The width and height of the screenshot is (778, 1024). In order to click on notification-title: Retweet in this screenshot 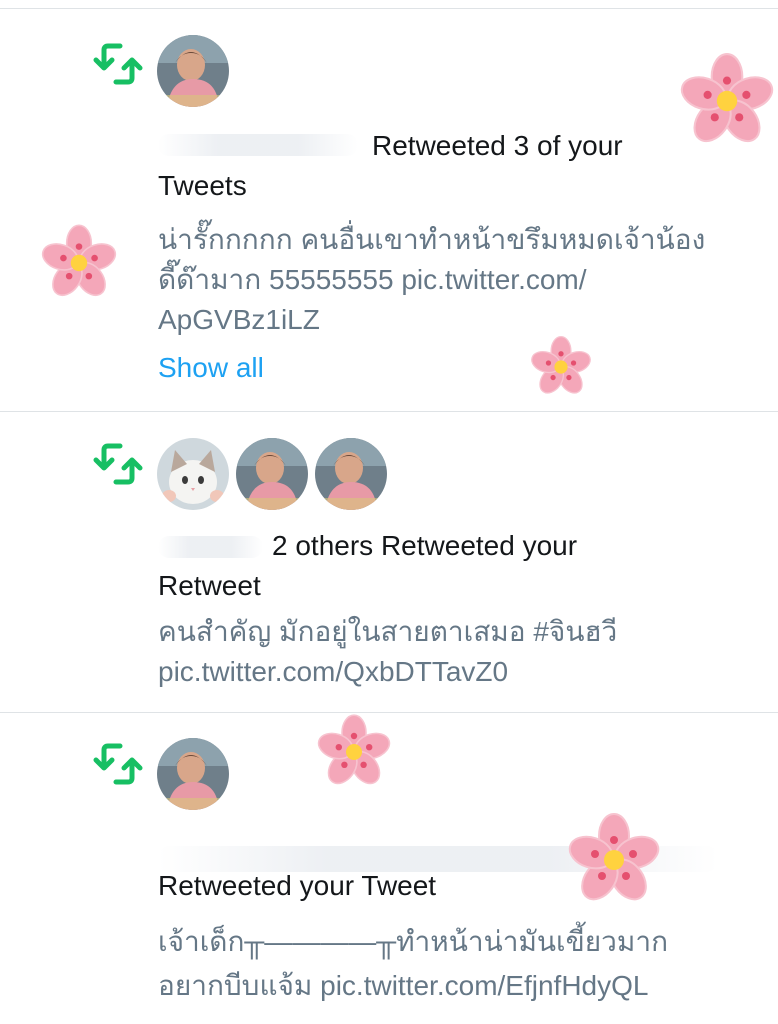, I will do `click(209, 585)`.